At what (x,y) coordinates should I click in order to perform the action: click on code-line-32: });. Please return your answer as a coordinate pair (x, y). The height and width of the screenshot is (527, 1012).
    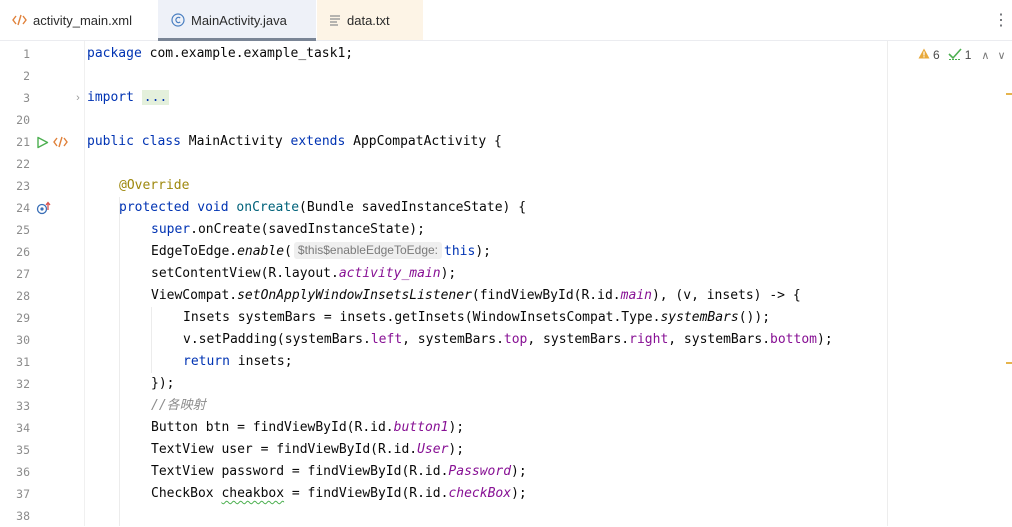
    Looking at the image, I should click on (163, 383).